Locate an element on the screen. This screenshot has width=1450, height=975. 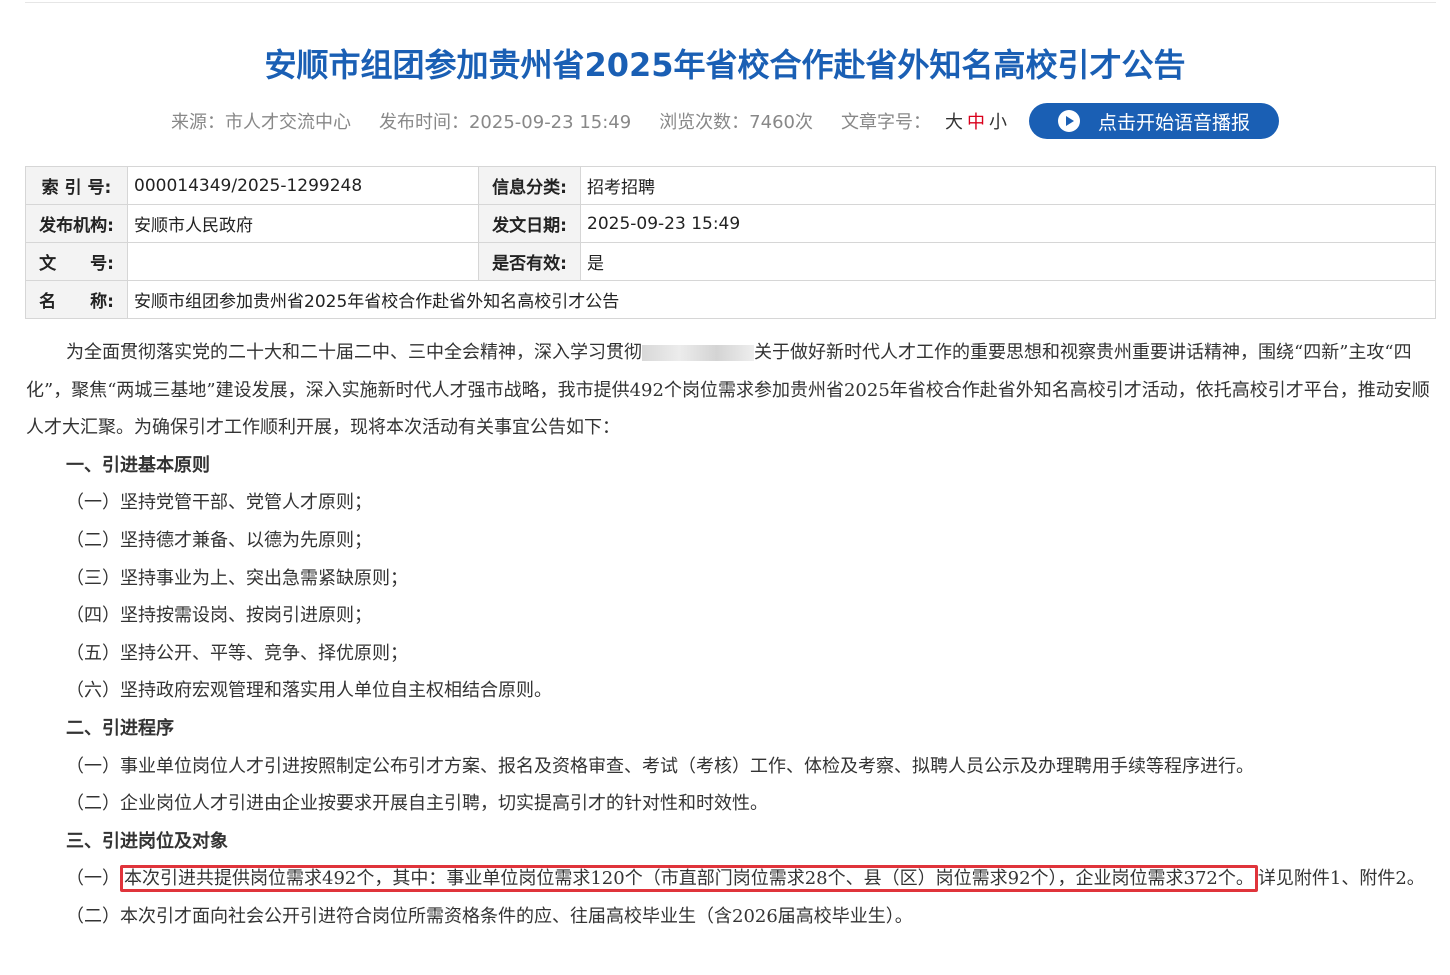
article-title: 安顺市组团参加贵州省2025年省校合作赴省外知名高校引才公告 is located at coordinates (725, 65).